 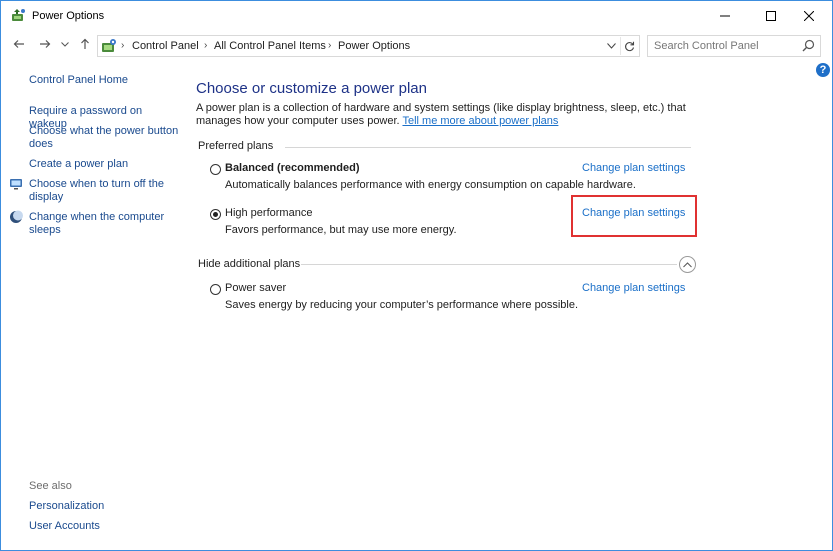 What do you see at coordinates (104, 224) in the screenshot?
I see `sidebar-item-computer-sleeps: Change when the computer sleeps` at bounding box center [104, 224].